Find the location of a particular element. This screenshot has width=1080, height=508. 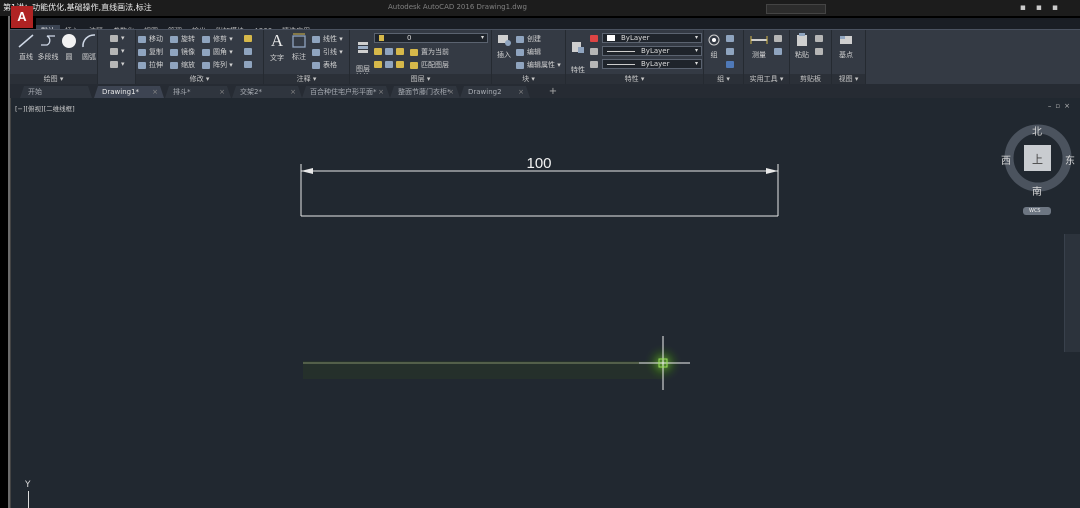

ucs-y-axis is located at coordinates (28, 499).